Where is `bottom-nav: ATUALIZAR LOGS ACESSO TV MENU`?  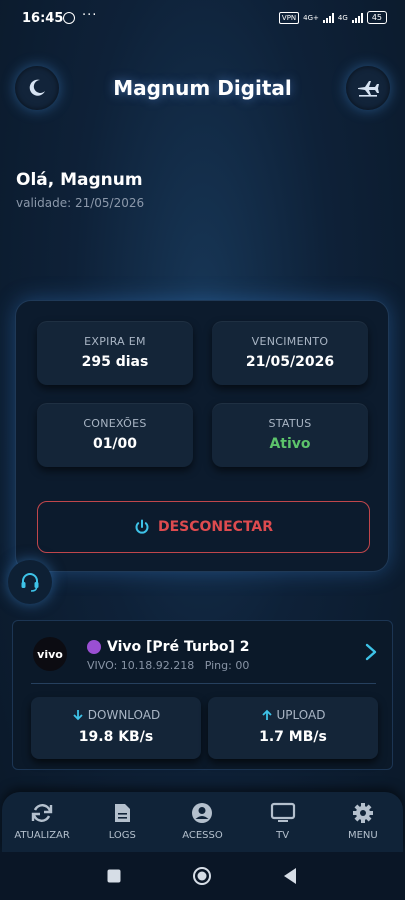 bottom-nav: ATUALIZAR LOGS ACESSO TV MENU is located at coordinates (202, 822).